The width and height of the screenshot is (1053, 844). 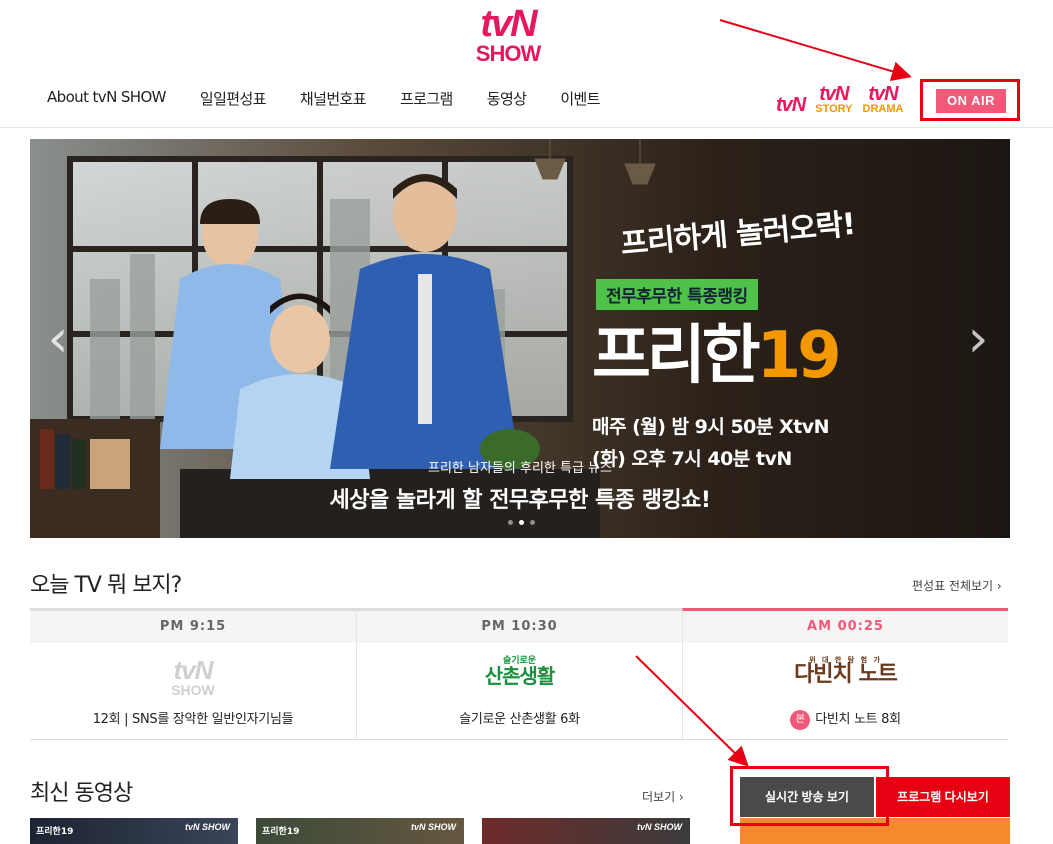 What do you see at coordinates (799, 356) in the screenshot?
I see `poster-title-number: 19` at bounding box center [799, 356].